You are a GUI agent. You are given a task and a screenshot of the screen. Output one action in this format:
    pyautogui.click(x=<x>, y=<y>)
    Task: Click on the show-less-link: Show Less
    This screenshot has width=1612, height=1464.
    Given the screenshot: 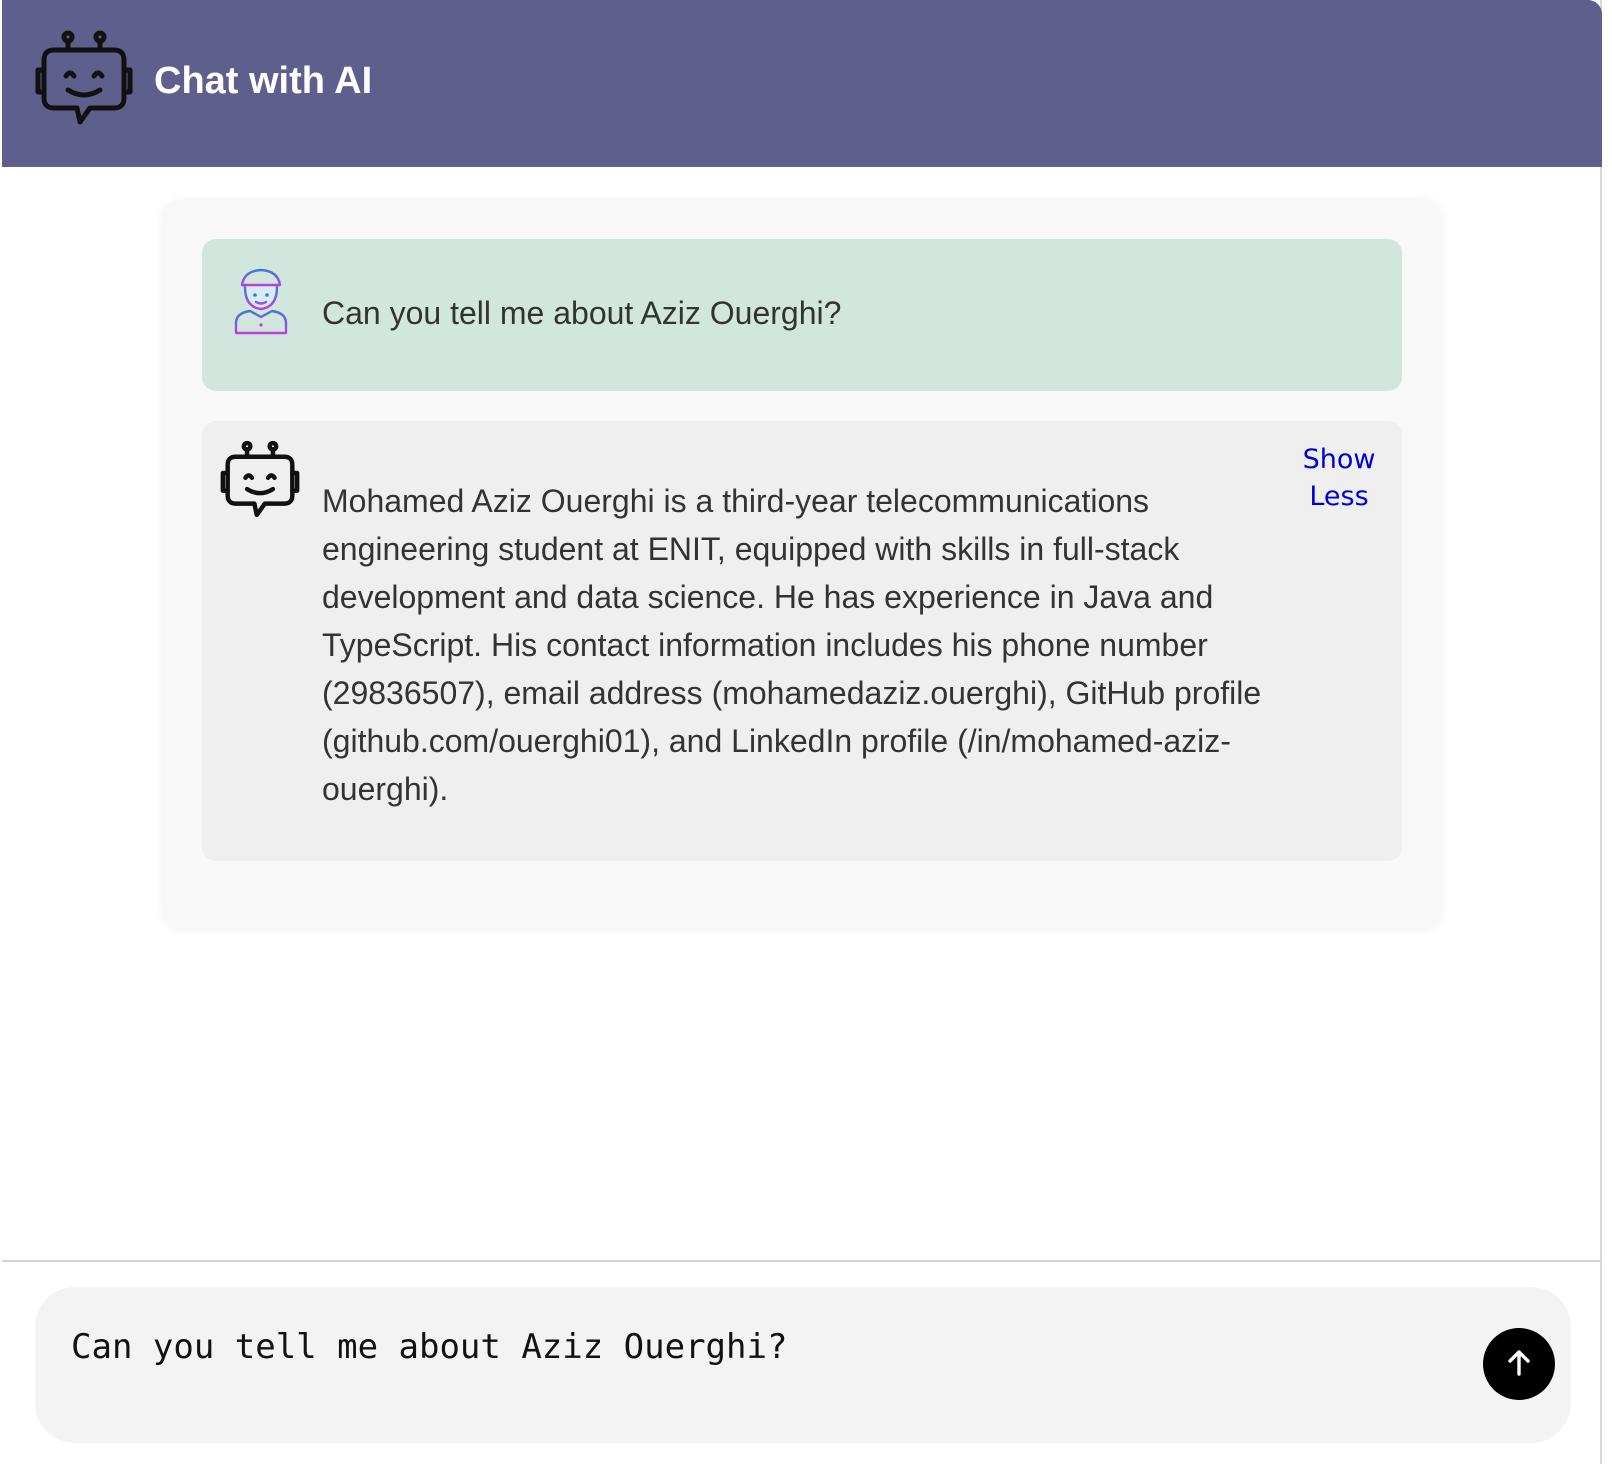 What is the action you would take?
    pyautogui.click(x=1339, y=478)
    